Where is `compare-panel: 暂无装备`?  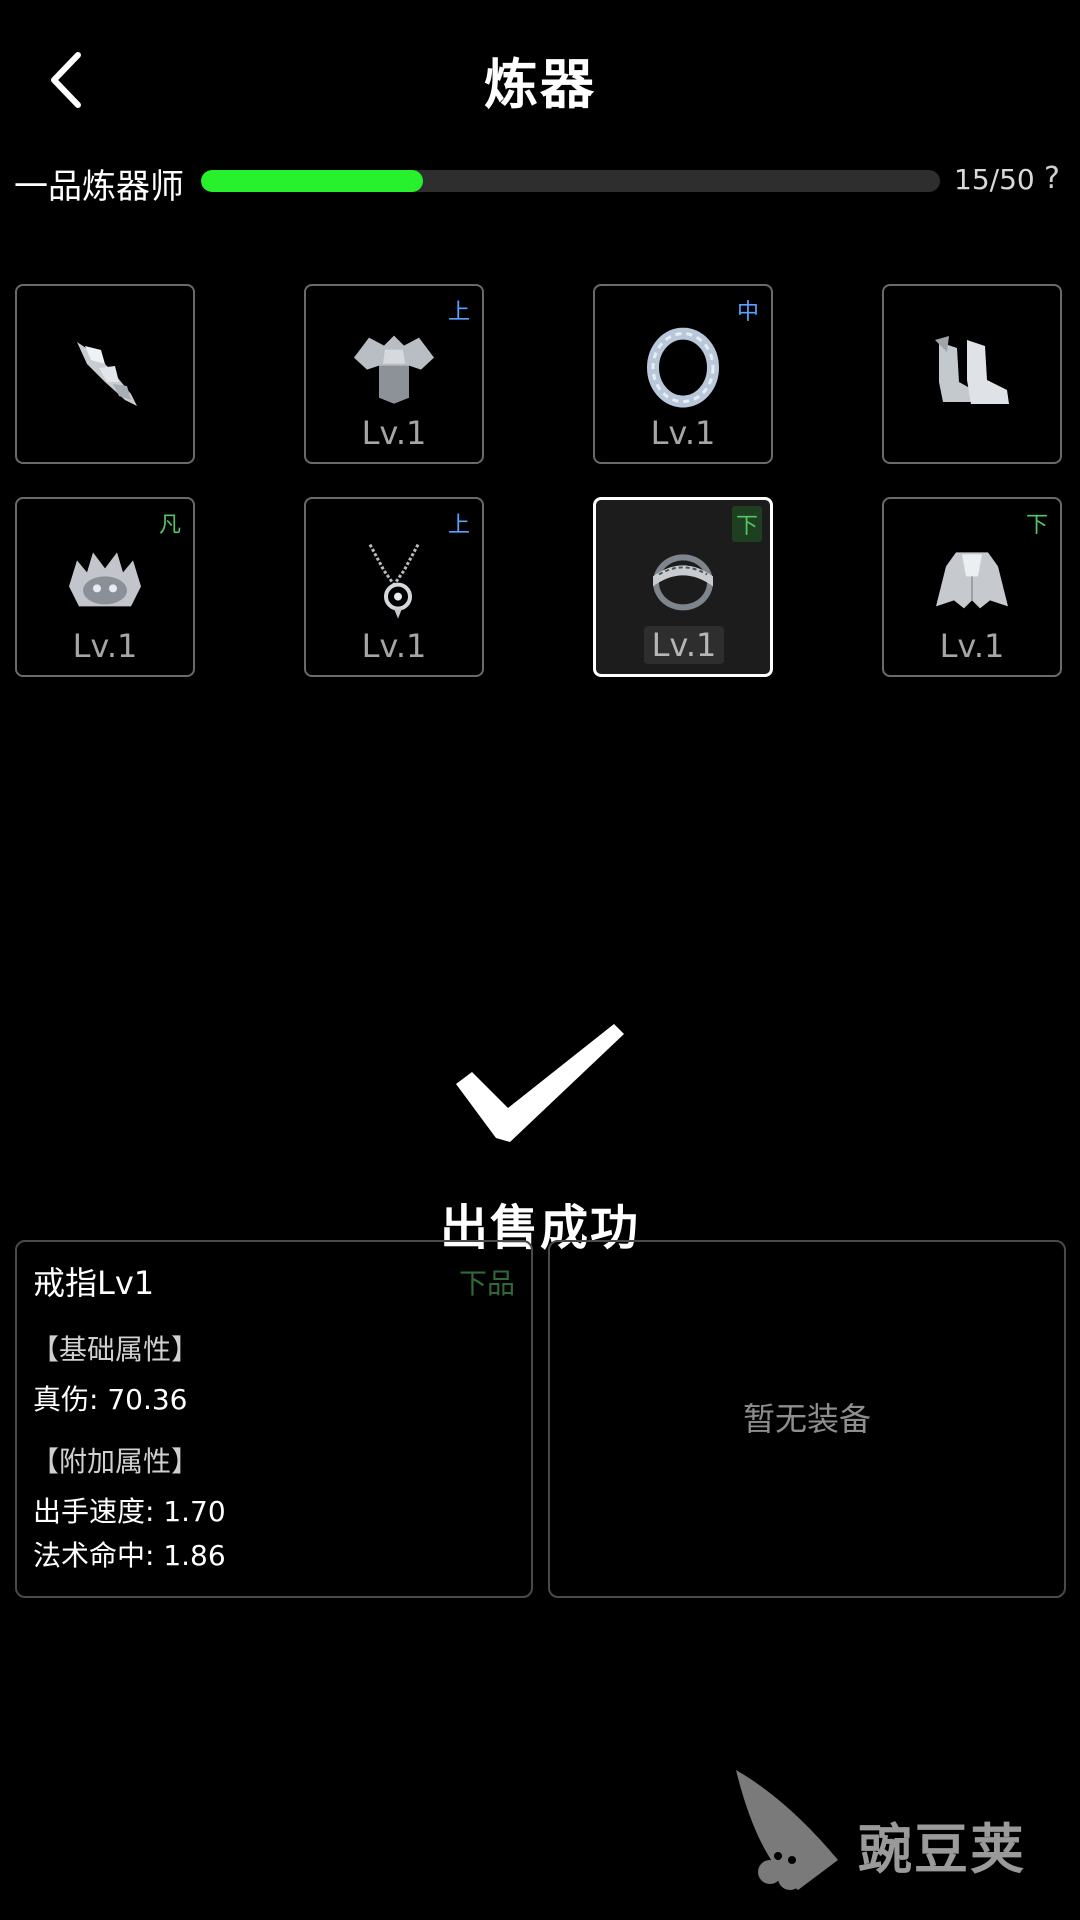 compare-panel: 暂无装备 is located at coordinates (807, 1419).